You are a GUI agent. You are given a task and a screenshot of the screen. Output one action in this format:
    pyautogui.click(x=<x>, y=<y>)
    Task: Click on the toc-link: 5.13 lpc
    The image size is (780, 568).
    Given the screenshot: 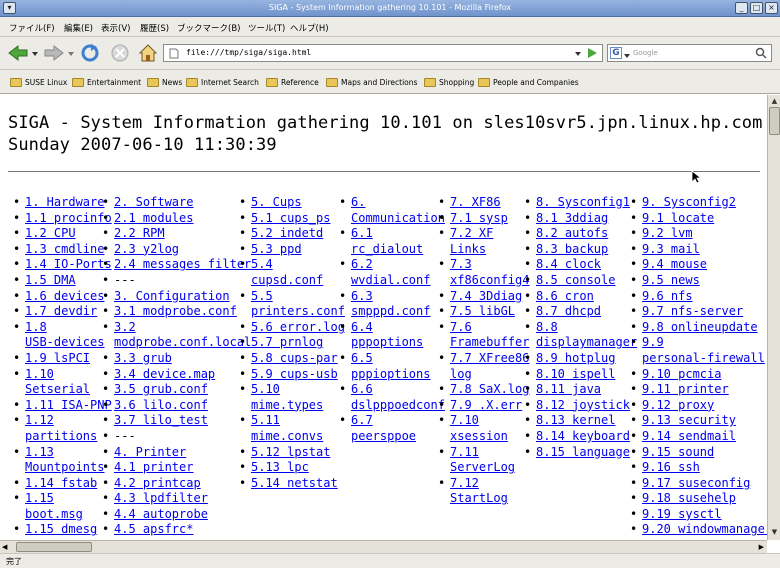 What is the action you would take?
    pyautogui.click(x=298, y=468)
    